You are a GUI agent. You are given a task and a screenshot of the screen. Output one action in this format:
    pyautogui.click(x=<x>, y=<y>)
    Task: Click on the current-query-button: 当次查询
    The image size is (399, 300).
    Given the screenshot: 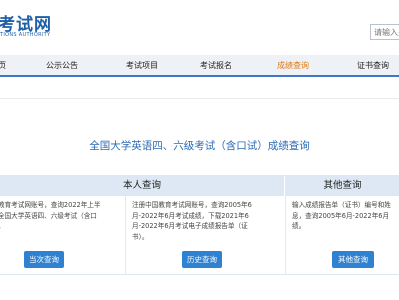 What is the action you would take?
    pyautogui.click(x=44, y=259)
    